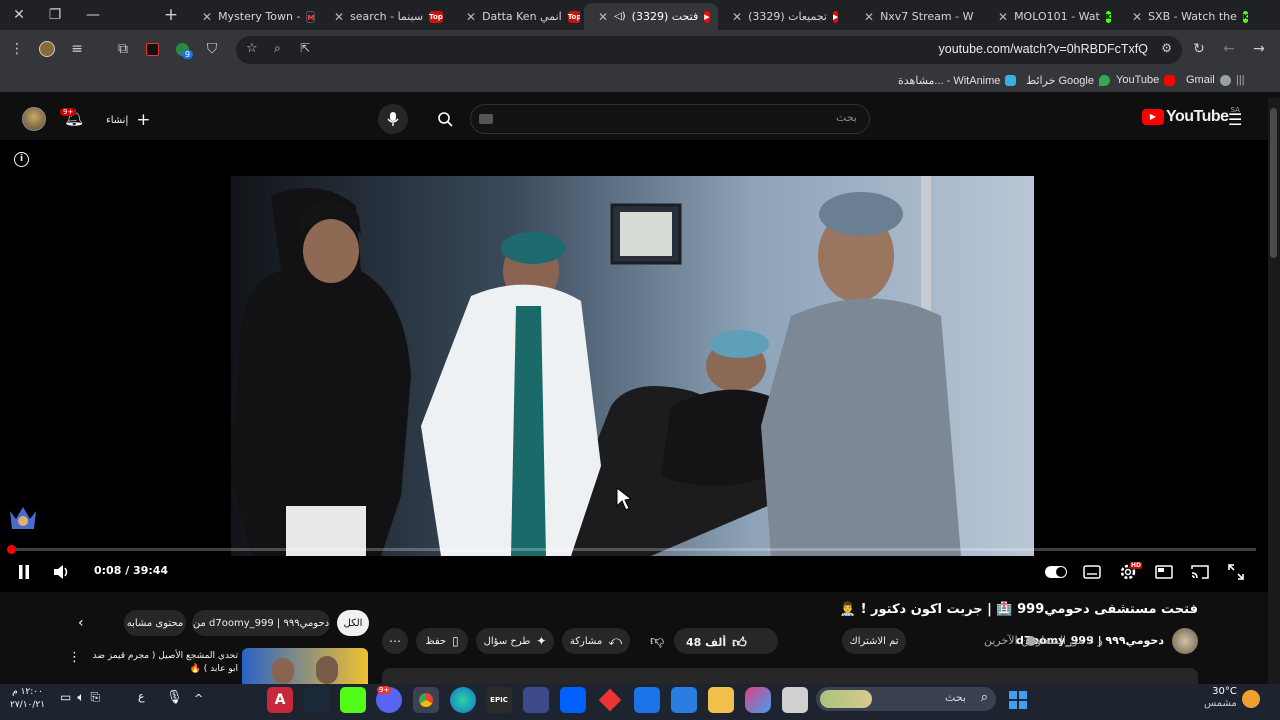 The image size is (1280, 720). I want to click on bookmark-witanime: مشاهدة... - WitAnime, so click(957, 80).